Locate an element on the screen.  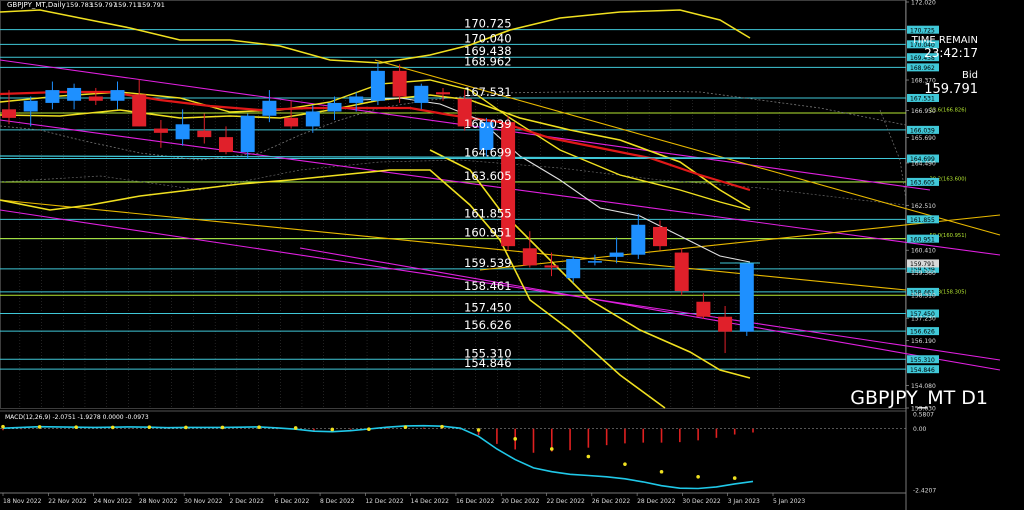
price-label: 164.490 is located at coordinates (923, 163).